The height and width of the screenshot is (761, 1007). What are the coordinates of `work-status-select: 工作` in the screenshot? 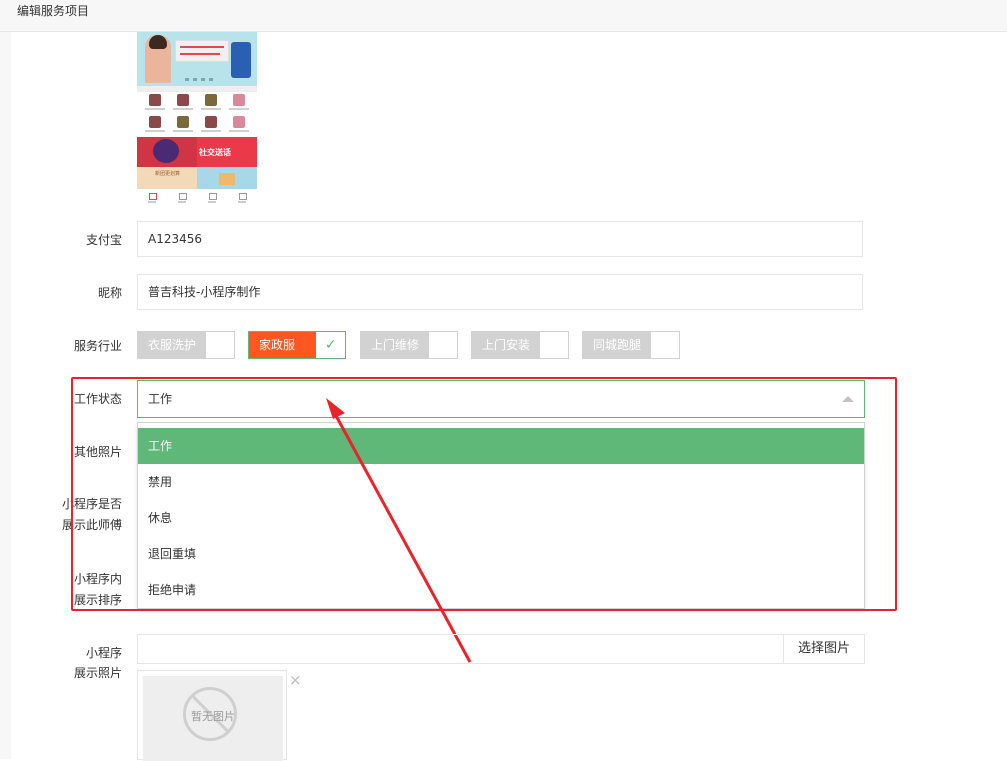 It's located at (501, 399).